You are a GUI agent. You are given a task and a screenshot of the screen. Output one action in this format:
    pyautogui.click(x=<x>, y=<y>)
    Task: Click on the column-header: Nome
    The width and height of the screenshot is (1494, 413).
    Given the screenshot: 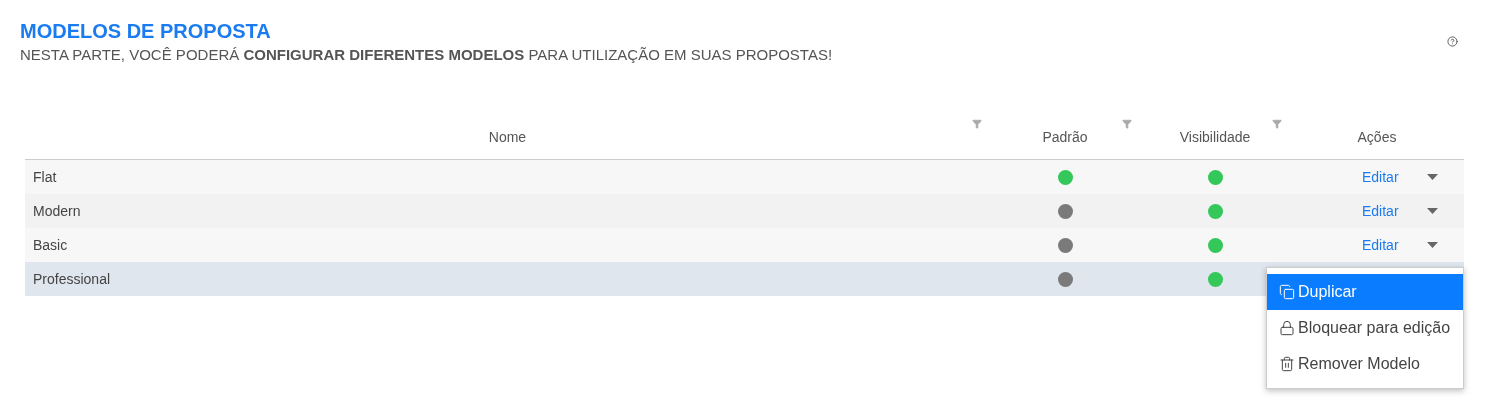 What is the action you would take?
    pyautogui.click(x=507, y=137)
    